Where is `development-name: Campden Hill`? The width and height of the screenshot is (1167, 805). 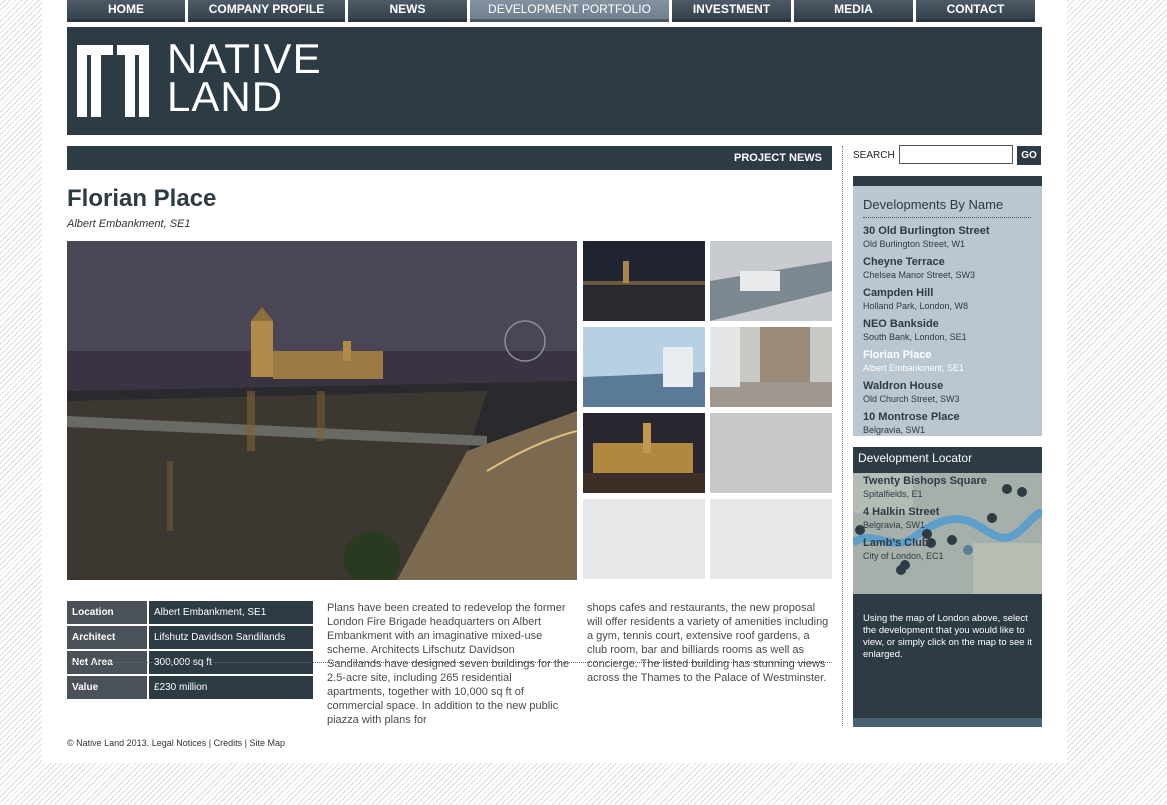
development-name: Campden Hill is located at coordinates (898, 293).